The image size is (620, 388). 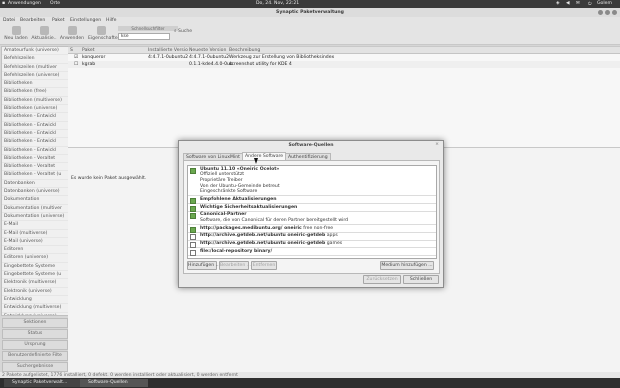 I want to click on quick-filter-input: kse, so click(x=144, y=36).